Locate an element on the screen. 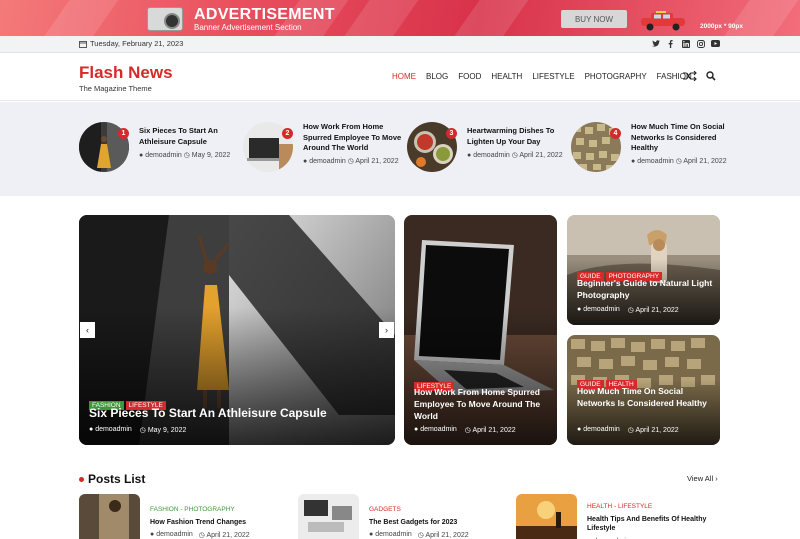 This screenshot has width=800, height=539. slider-next-button: › is located at coordinates (386, 330).